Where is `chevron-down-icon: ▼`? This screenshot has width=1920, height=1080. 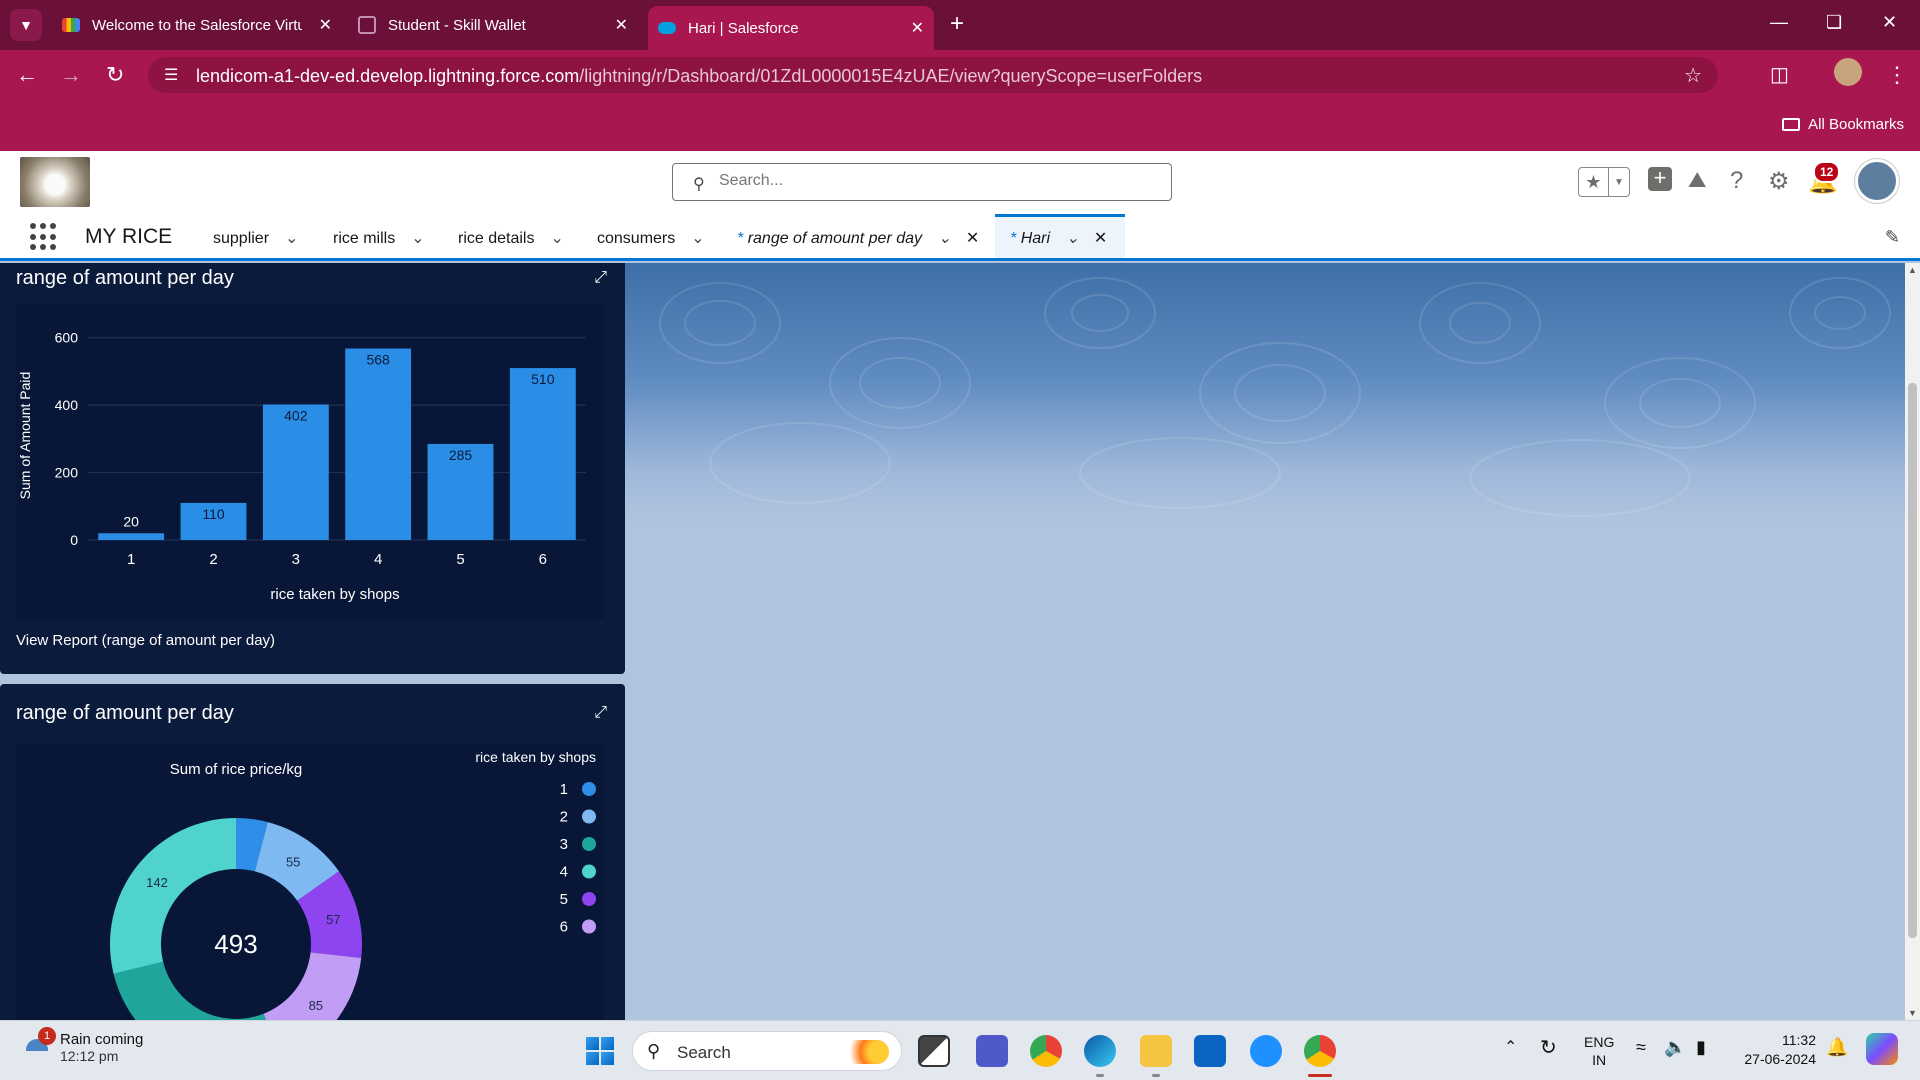 chevron-down-icon: ▼ is located at coordinates (1619, 182).